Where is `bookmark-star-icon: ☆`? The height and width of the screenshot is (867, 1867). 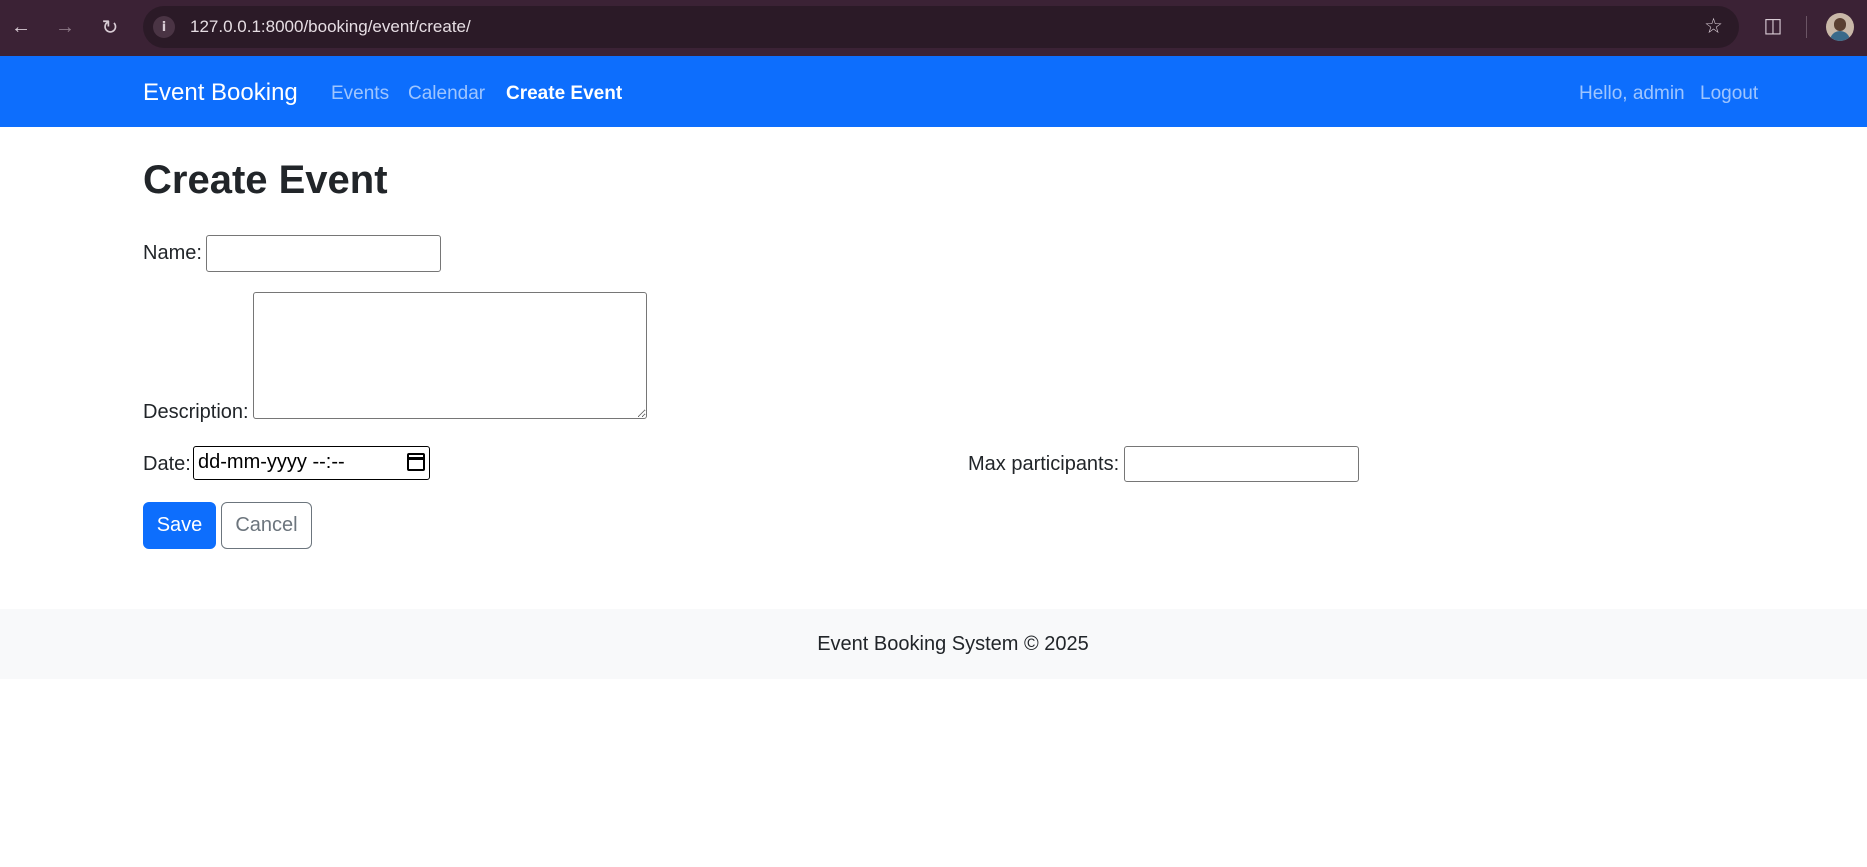 bookmark-star-icon: ☆ is located at coordinates (1713, 26).